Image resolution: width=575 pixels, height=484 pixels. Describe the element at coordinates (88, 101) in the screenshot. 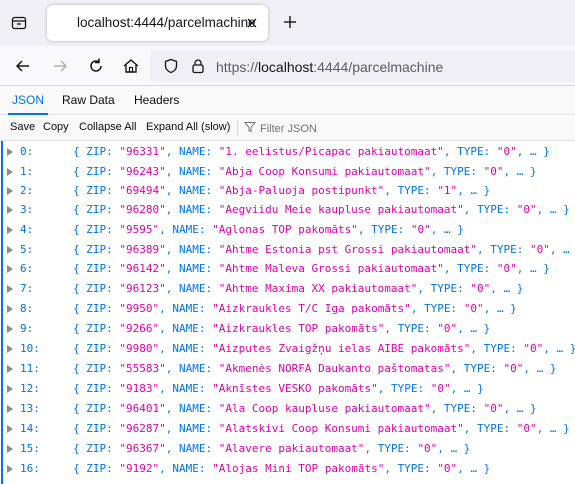

I see `tab-raw-data: Raw Data` at that location.